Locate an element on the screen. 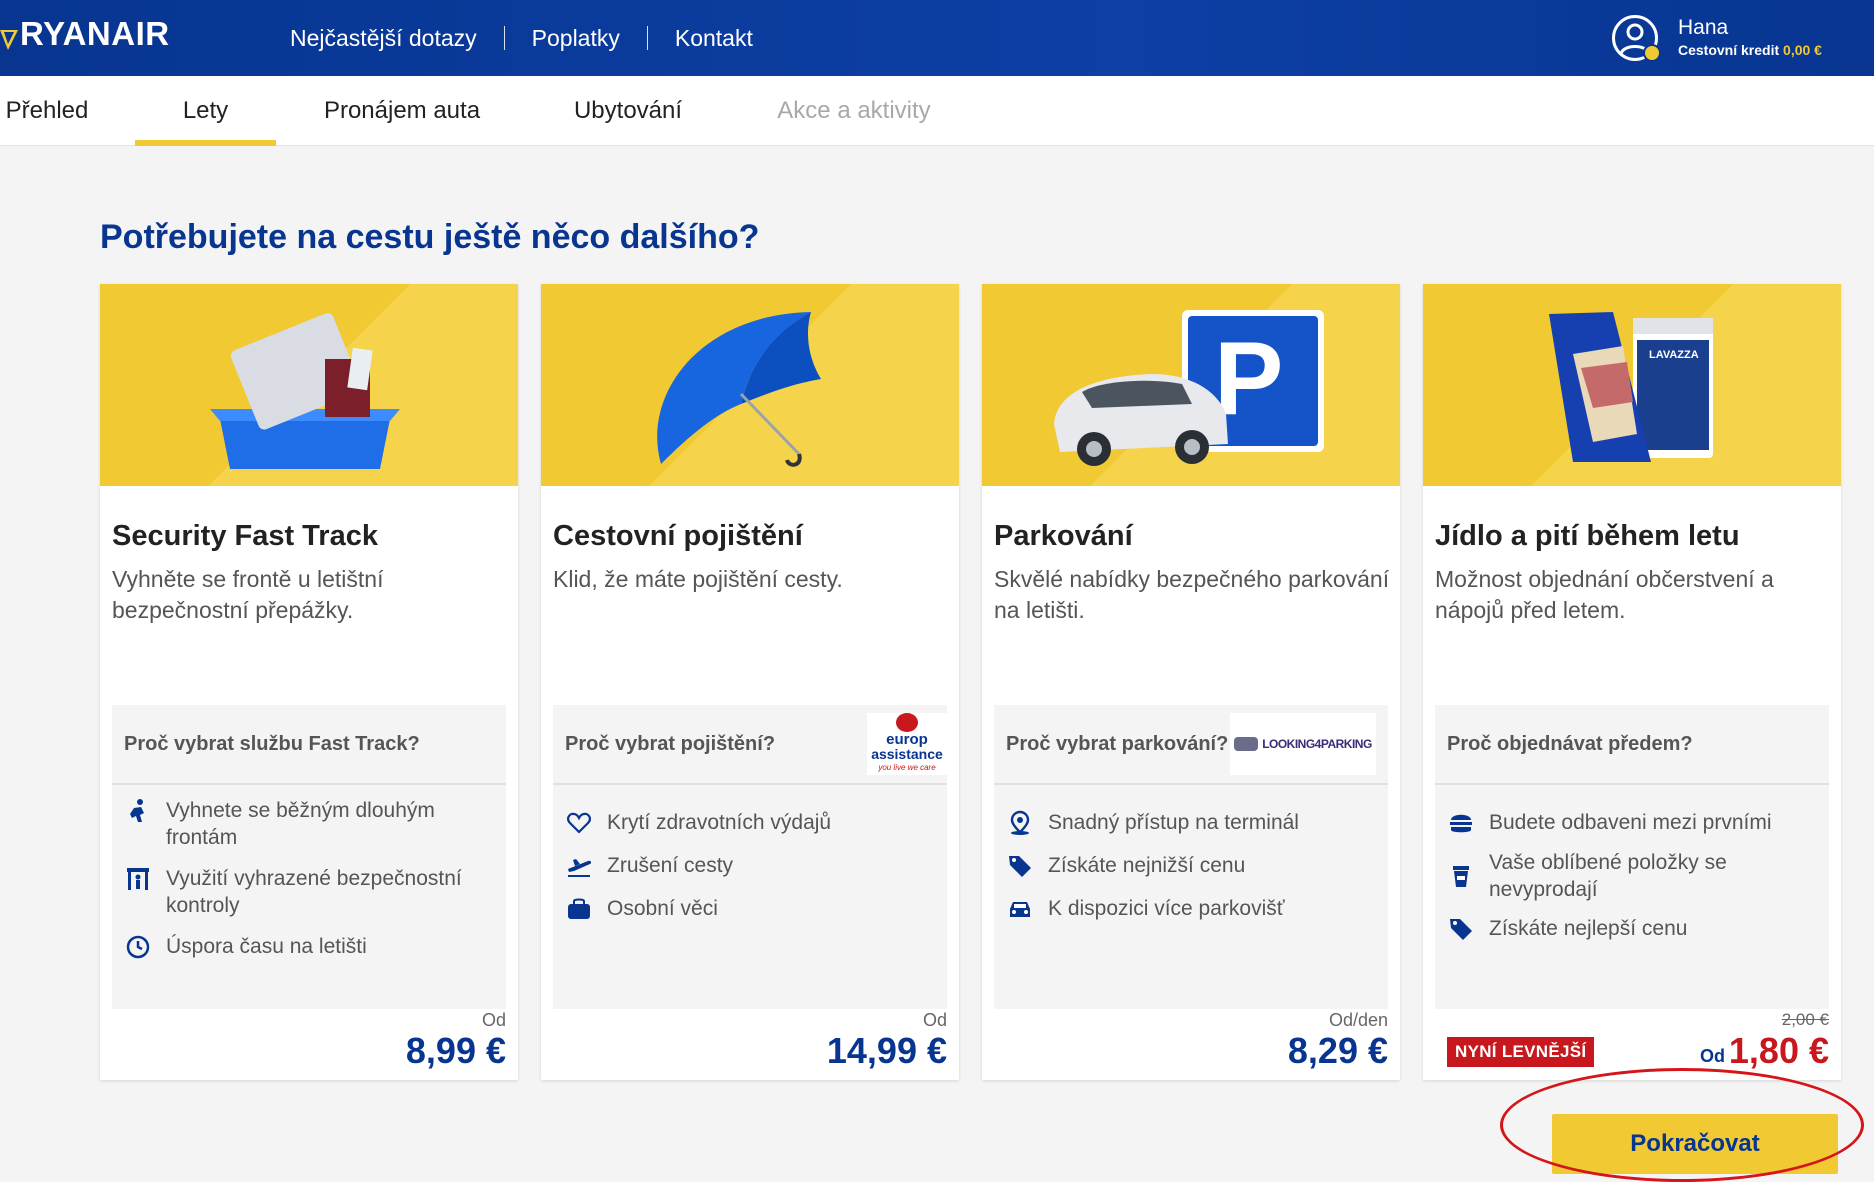 The image size is (1874, 1182). tab-car-hire: Pronájem auta is located at coordinates (402, 111).